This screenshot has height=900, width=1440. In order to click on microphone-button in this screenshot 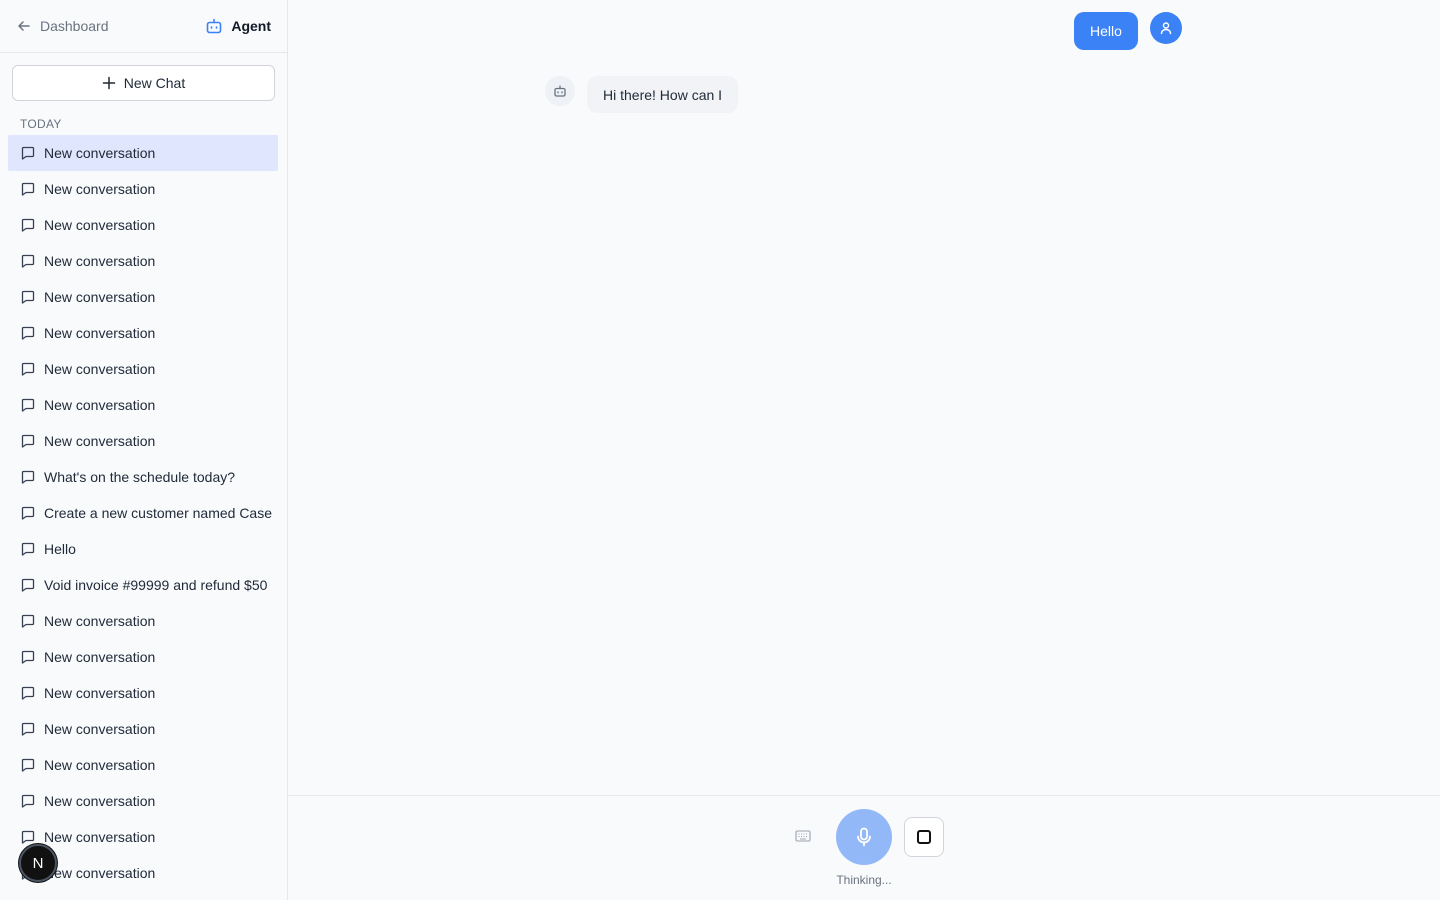, I will do `click(864, 837)`.